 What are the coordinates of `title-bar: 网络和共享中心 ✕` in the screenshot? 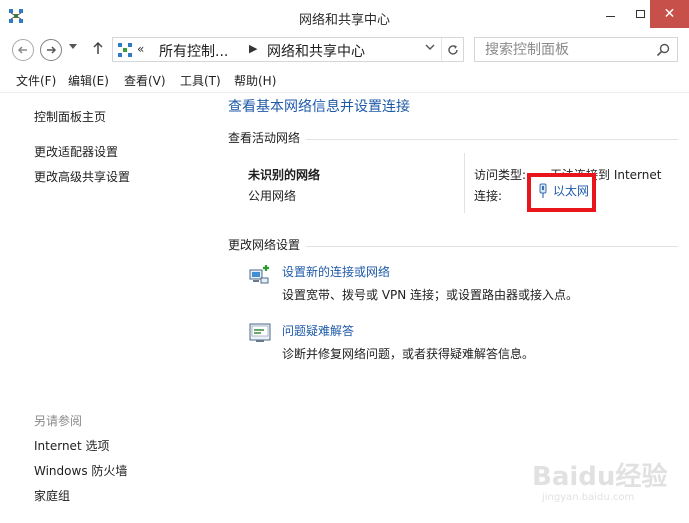 It's located at (344, 17).